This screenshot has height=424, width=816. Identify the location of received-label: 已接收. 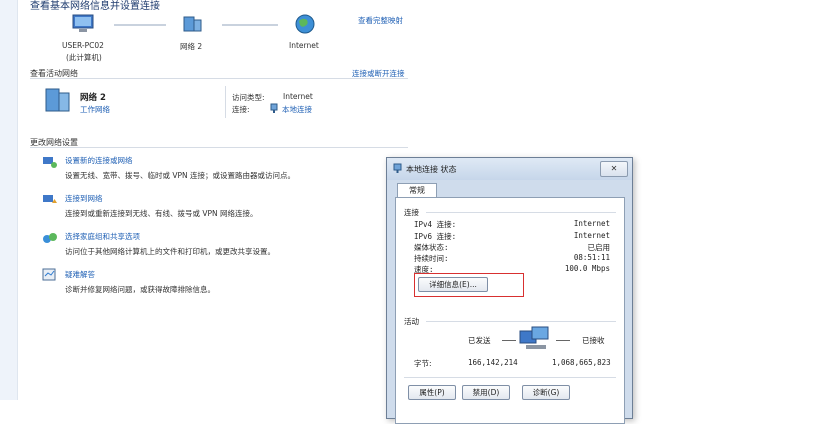
(593, 340).